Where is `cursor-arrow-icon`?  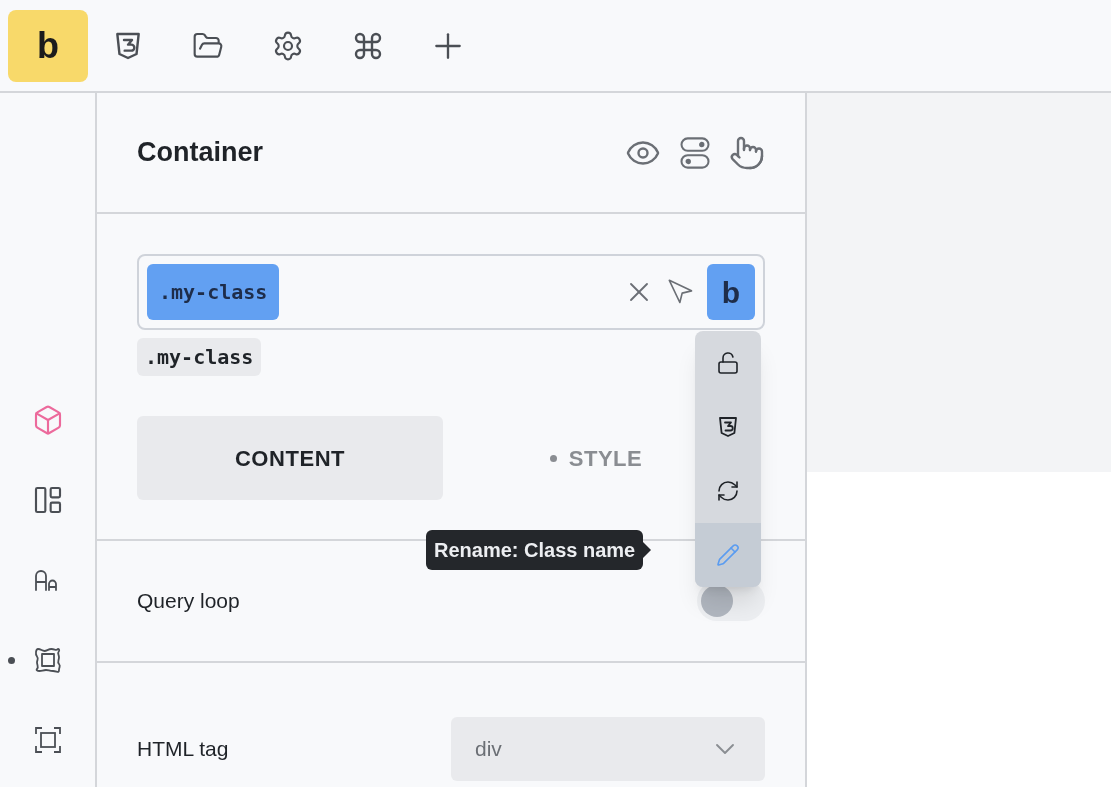
cursor-arrow-icon is located at coordinates (681, 292).